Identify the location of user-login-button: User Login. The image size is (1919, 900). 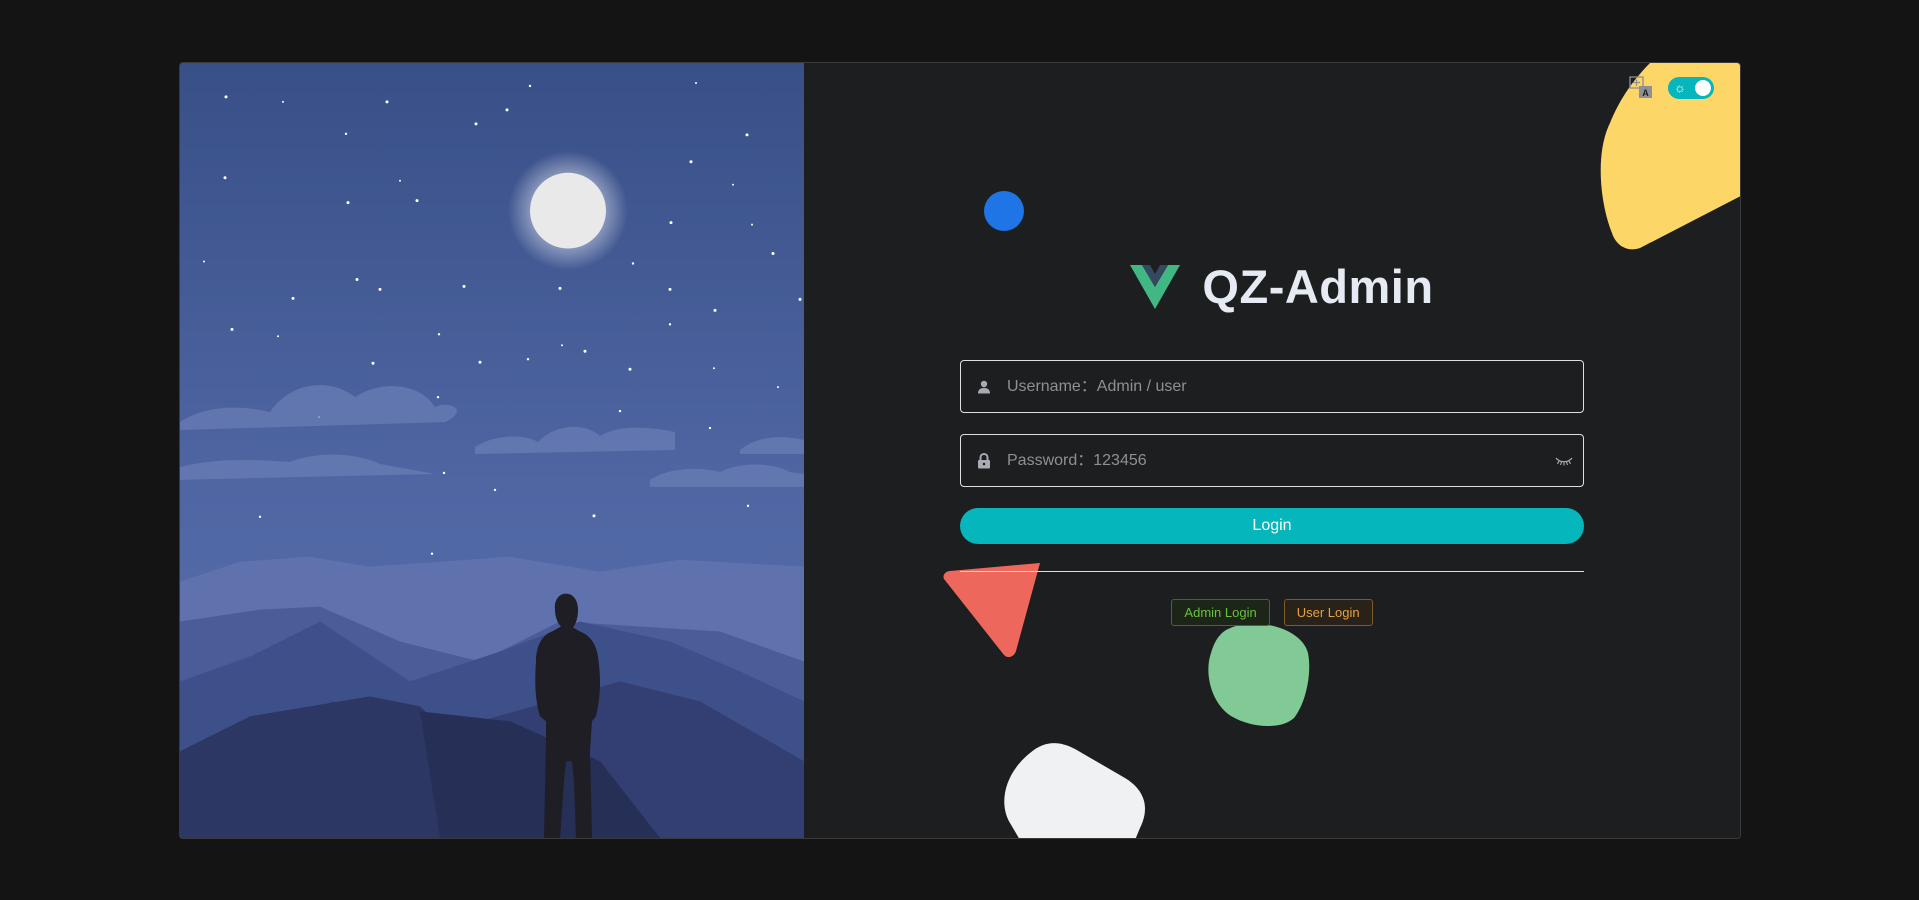
(1328, 612).